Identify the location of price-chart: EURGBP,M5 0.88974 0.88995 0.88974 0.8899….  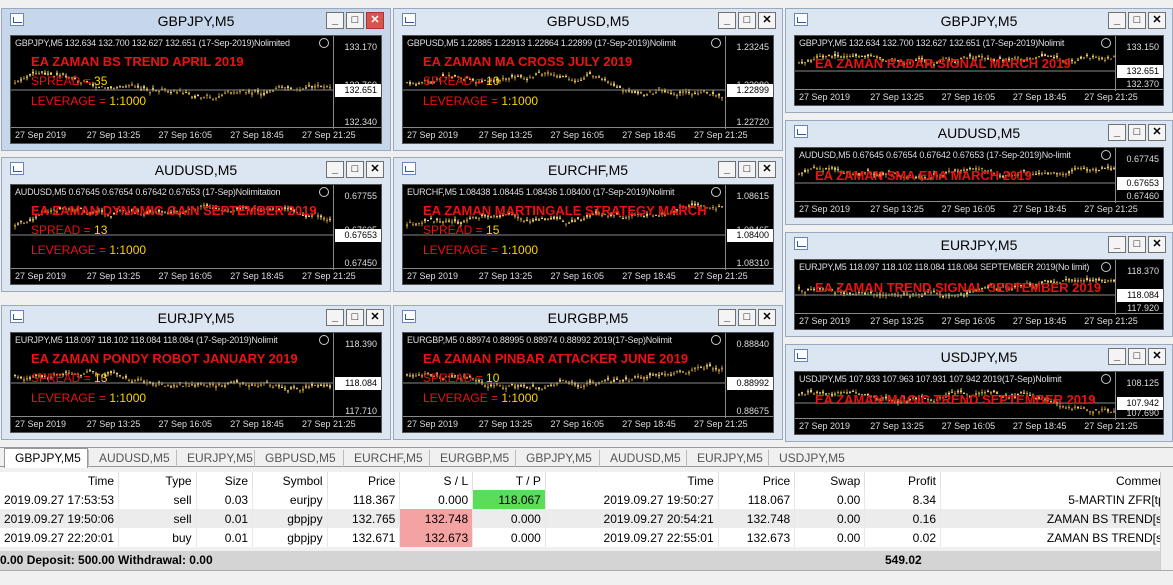
(588, 382).